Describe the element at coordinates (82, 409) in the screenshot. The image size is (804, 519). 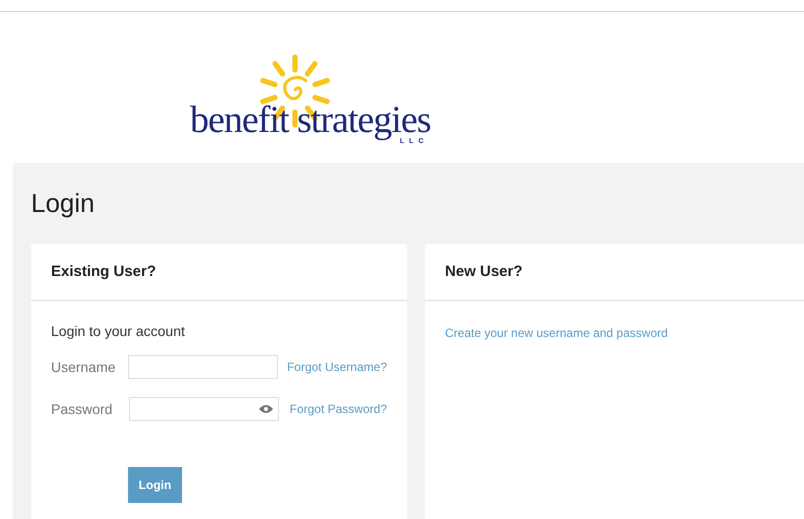
I see `field-label: Password` at that location.